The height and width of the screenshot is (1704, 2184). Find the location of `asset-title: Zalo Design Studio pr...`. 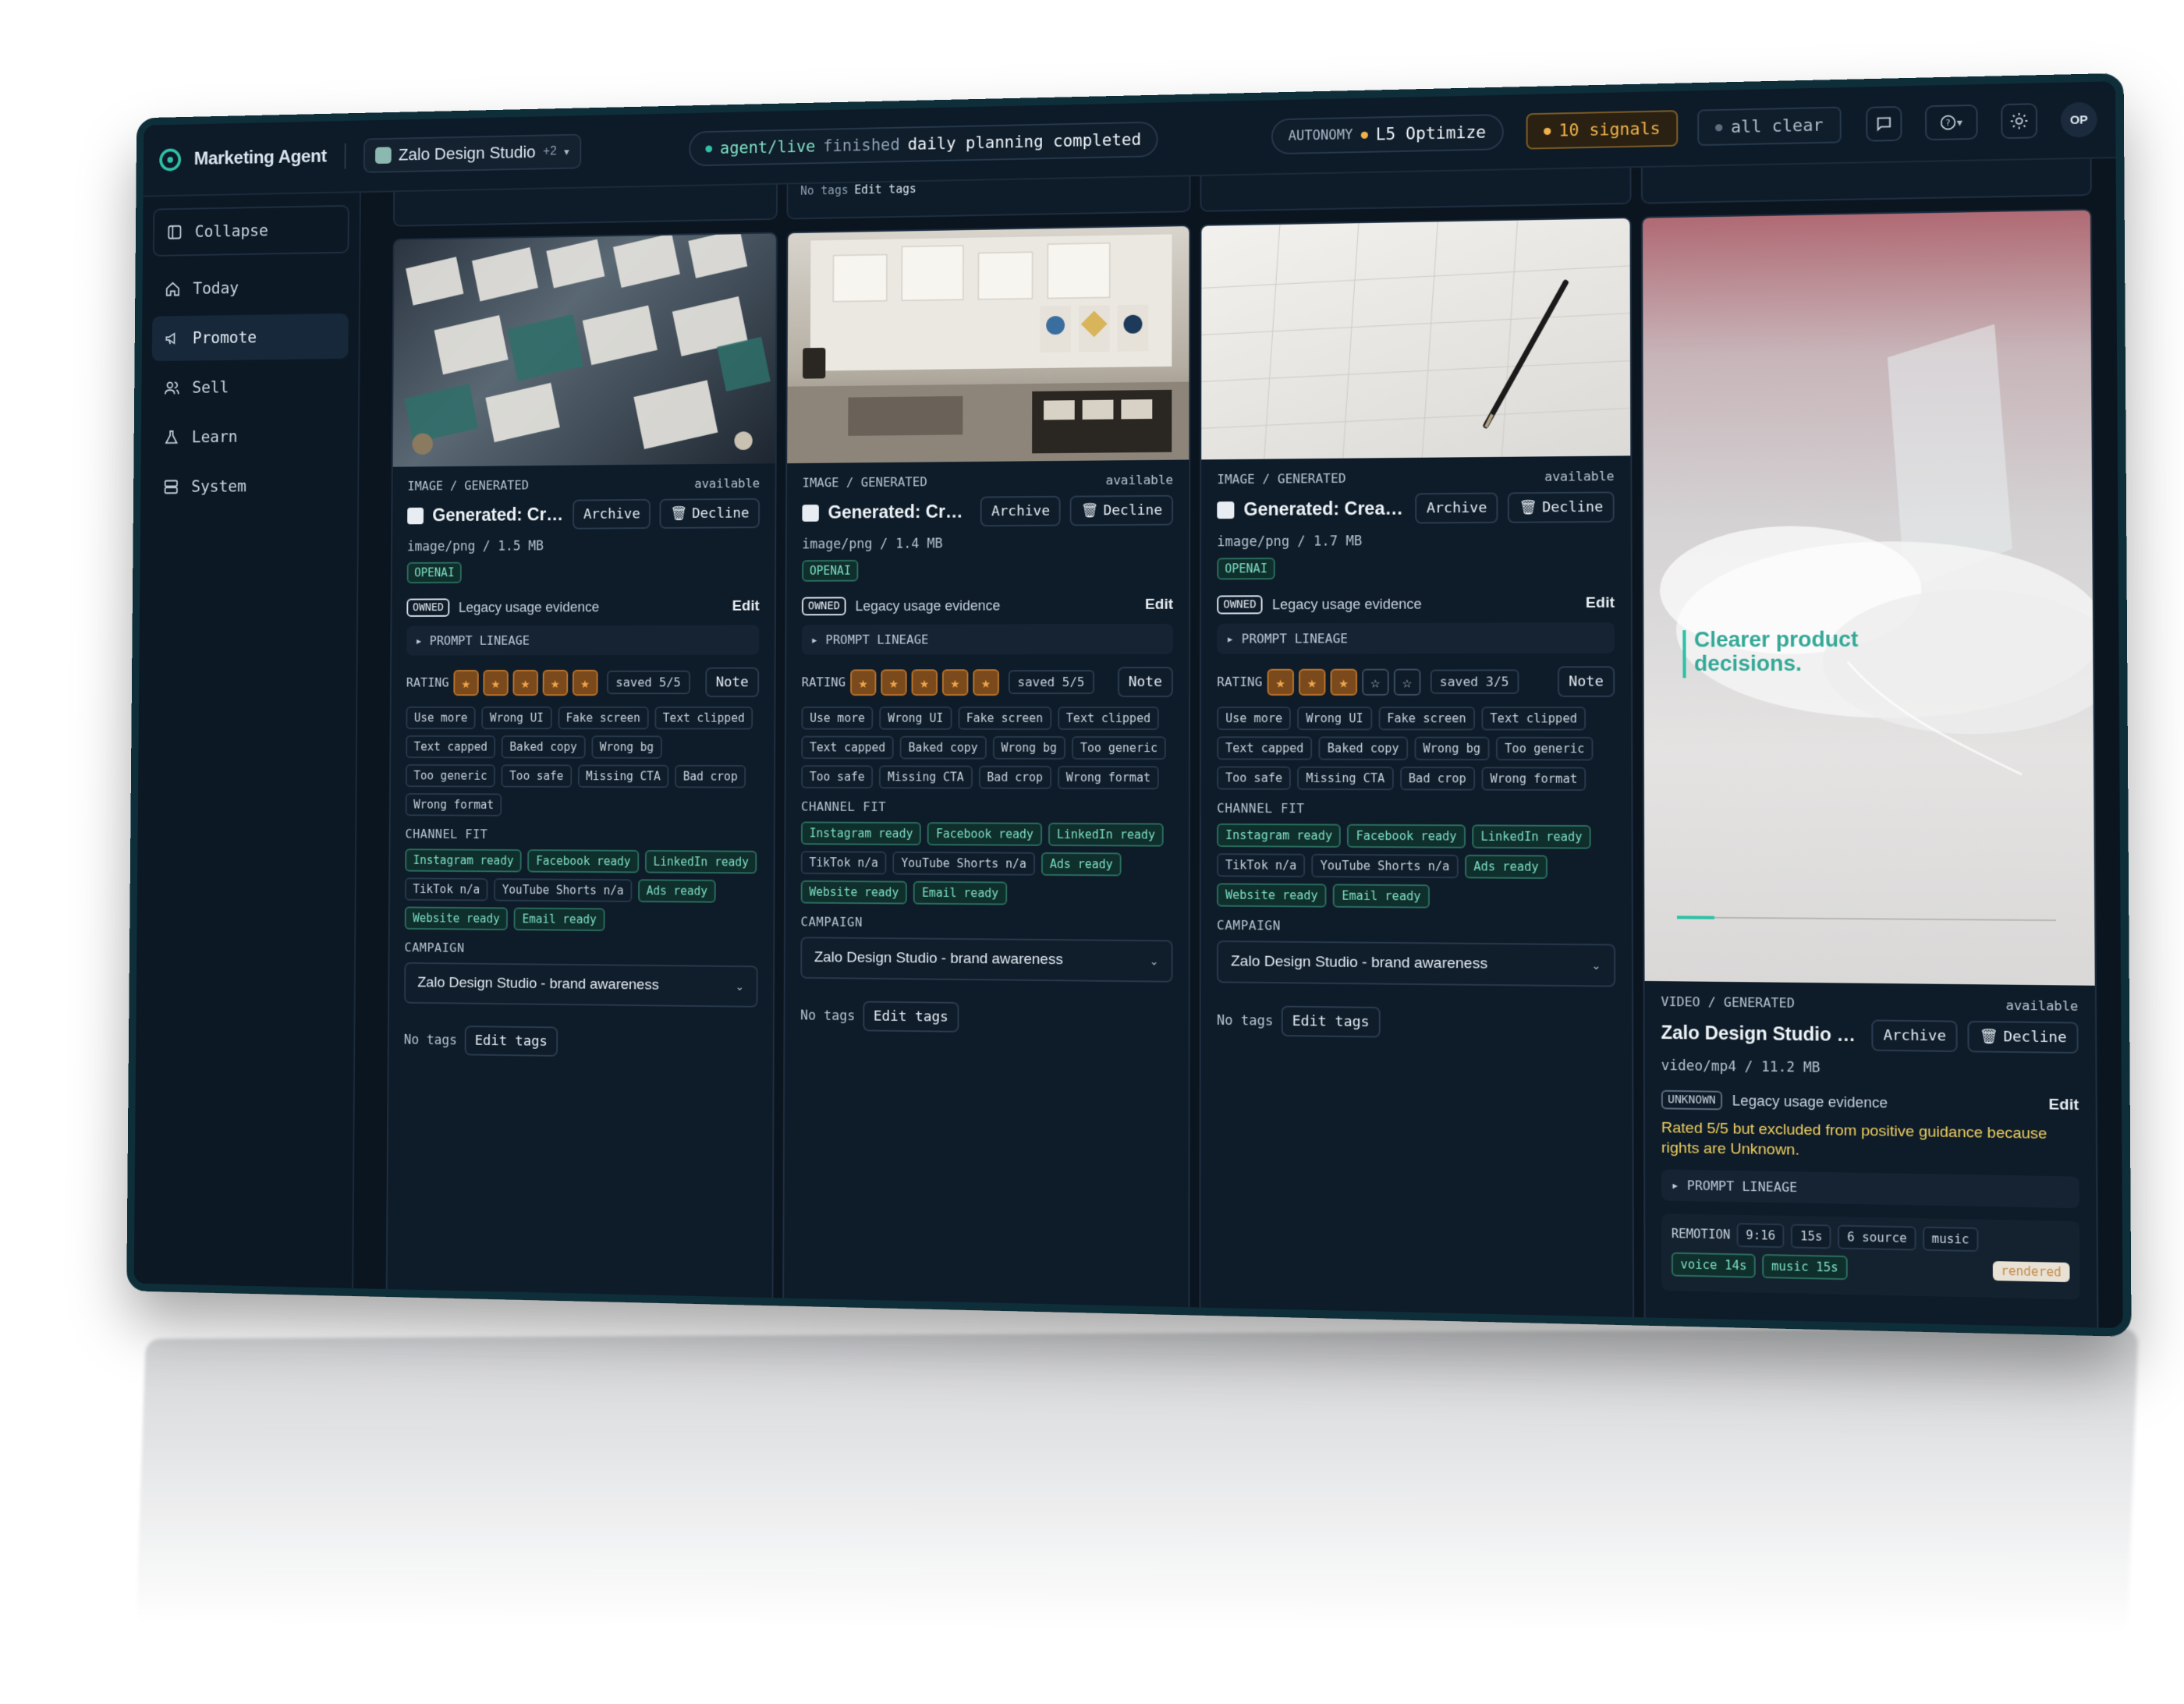

asset-title: Zalo Design Studio pr... is located at coordinates (1762, 1034).